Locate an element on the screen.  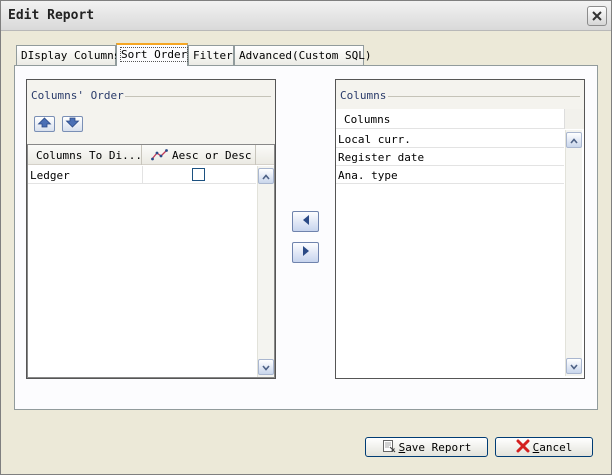
close-icon is located at coordinates (597, 16).